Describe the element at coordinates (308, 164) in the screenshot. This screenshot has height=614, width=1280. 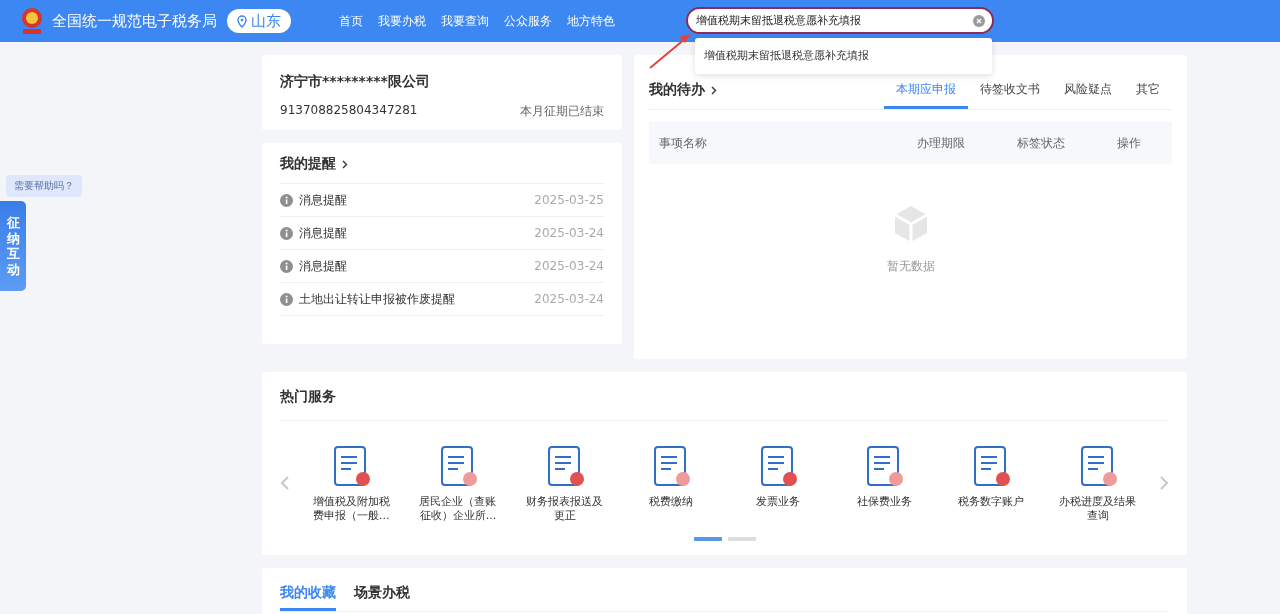
I see `reminders-title: 我的提醒` at that location.